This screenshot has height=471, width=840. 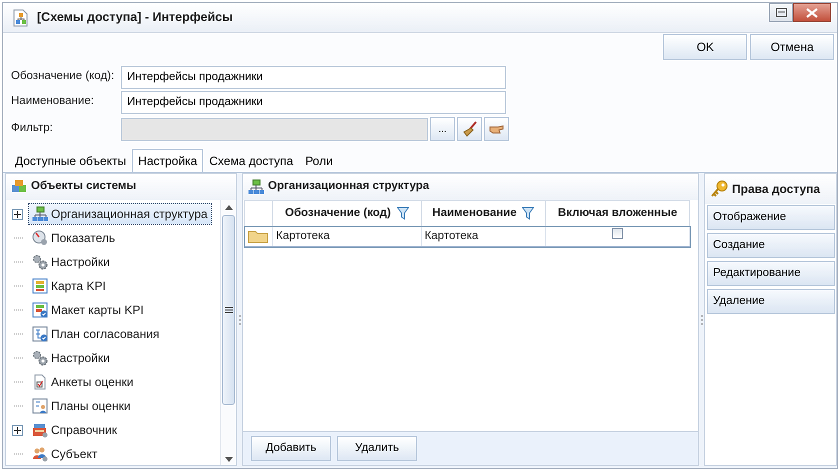 I want to click on key-icon, so click(x=719, y=189).